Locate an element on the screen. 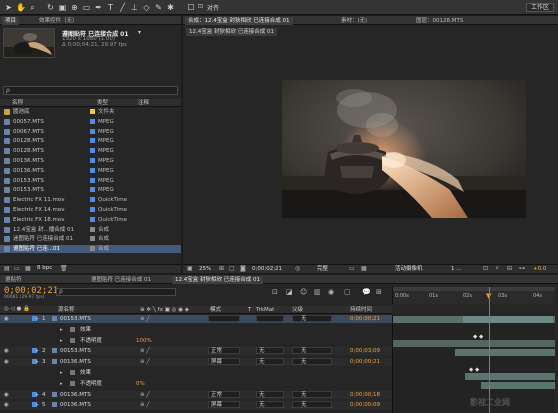  layer-row: ◉ 4 ▸ 00136.MTS ⊕ ╱ 正常 无无 0;00;00;18 is located at coordinates (196, 394).